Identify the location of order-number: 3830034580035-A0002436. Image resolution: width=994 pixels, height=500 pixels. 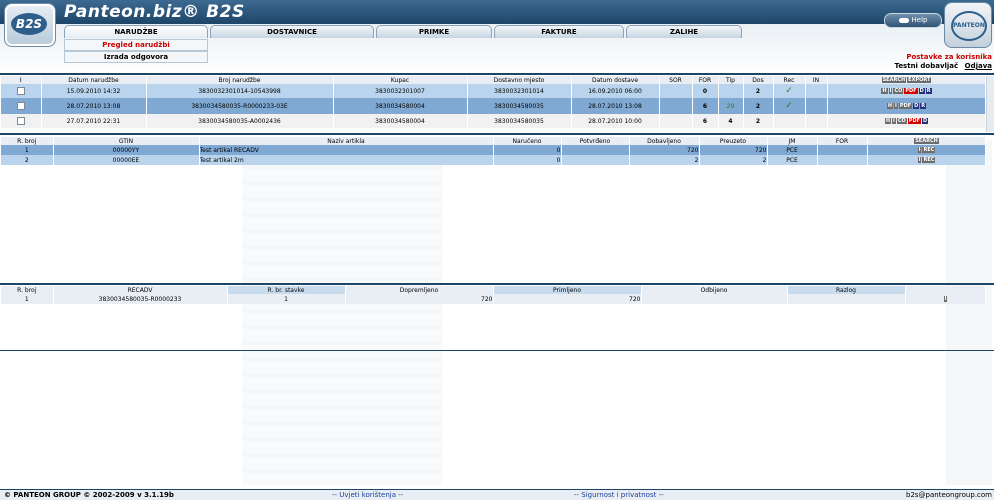
(240, 121).